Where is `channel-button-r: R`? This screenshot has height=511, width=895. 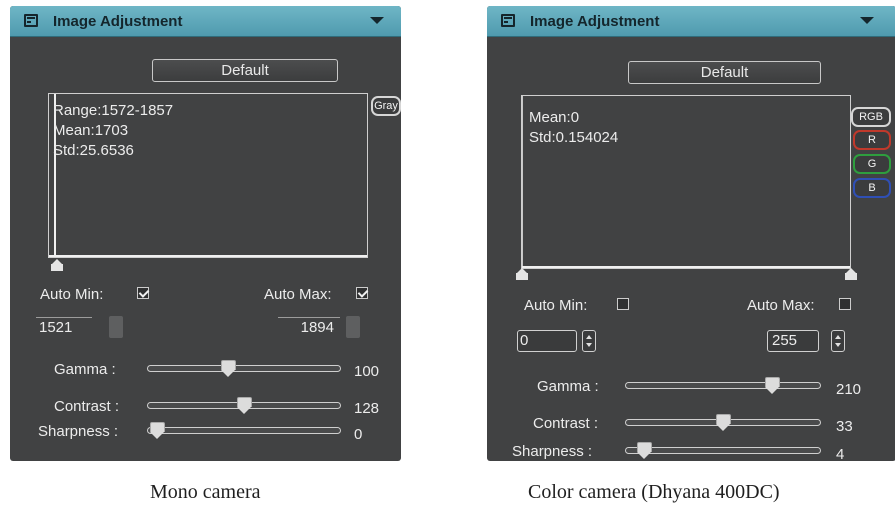 channel-button-r: R is located at coordinates (872, 140).